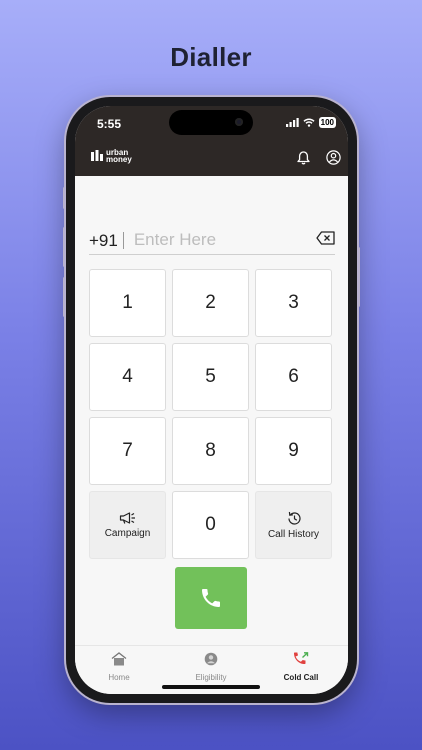 Image resolution: width=422 pixels, height=750 pixels. I want to click on status-indicators: 100, so click(310, 122).